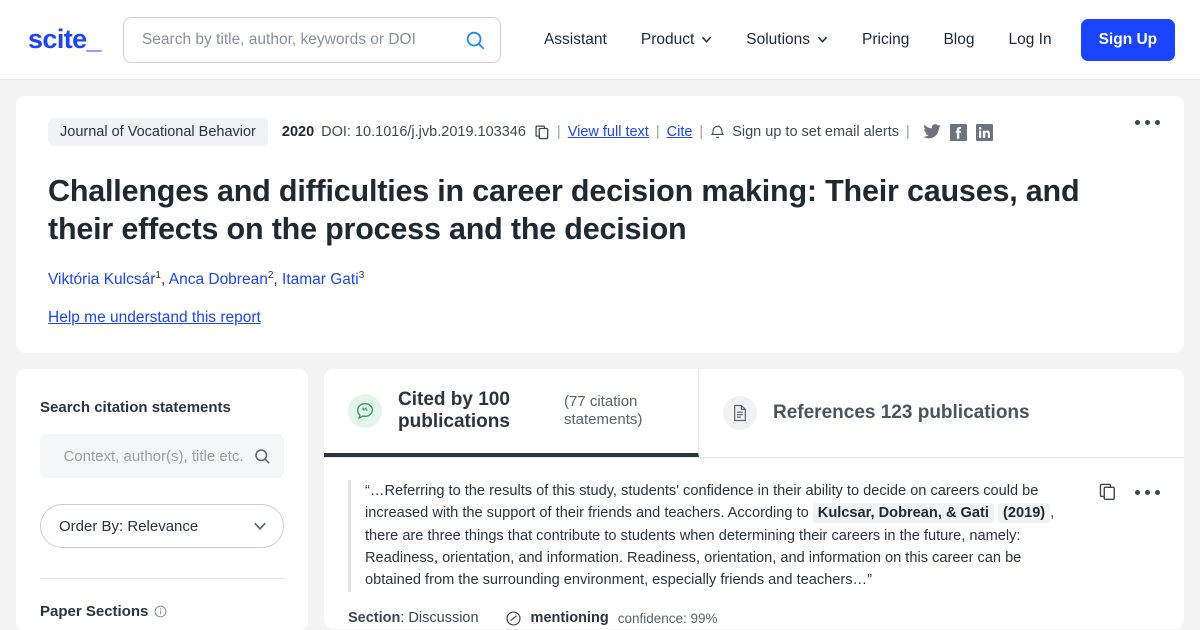  I want to click on nav-item-login: Log In, so click(1029, 40).